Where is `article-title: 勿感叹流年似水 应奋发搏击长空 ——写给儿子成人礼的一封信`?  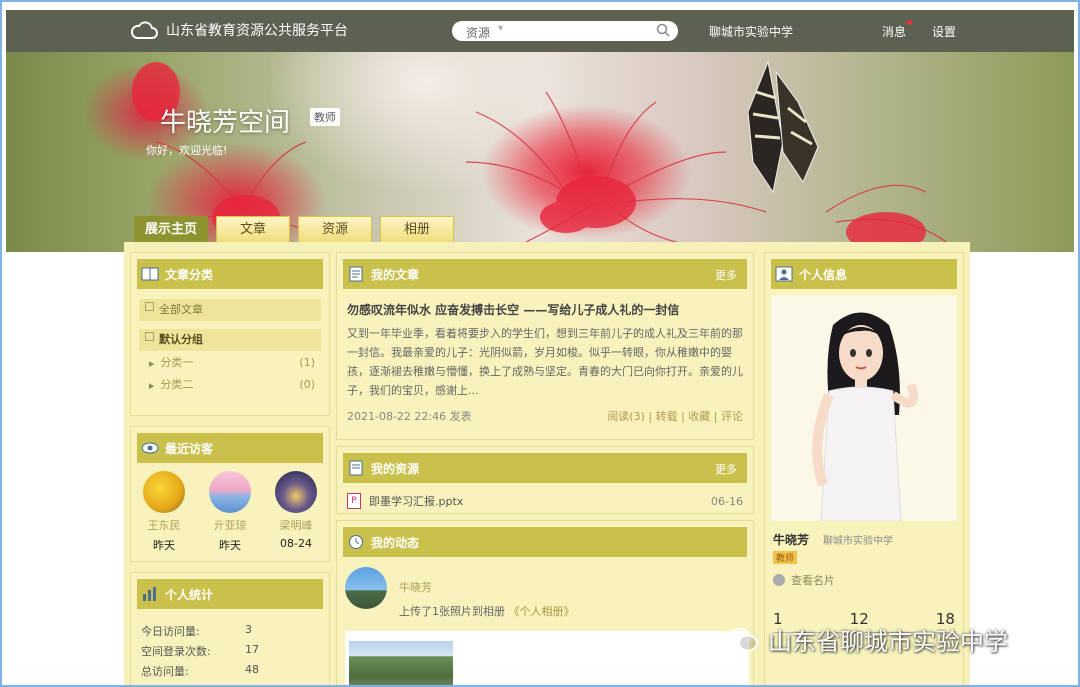
article-title: 勿感叹流年似水 应奋发搏击长空 ——写给儿子成人礼的一封信 is located at coordinates (545, 309).